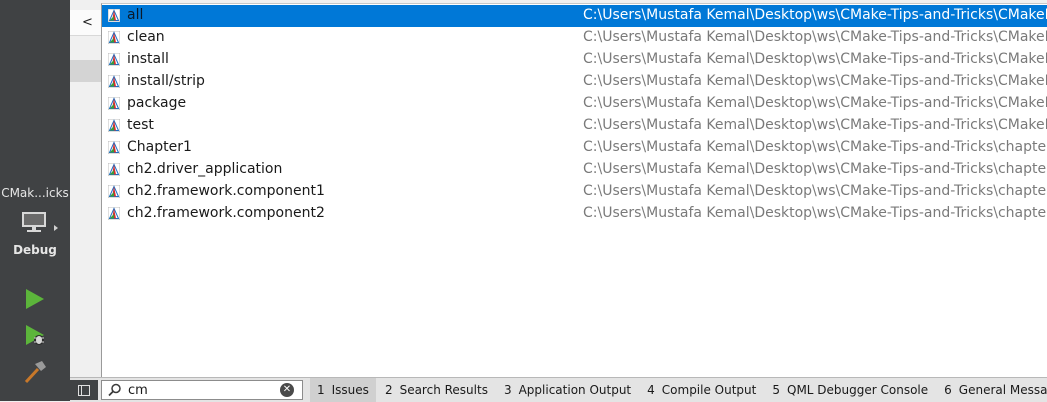 This screenshot has height=402, width=1047. Describe the element at coordinates (157, 103) in the screenshot. I see `target-name: package` at that location.